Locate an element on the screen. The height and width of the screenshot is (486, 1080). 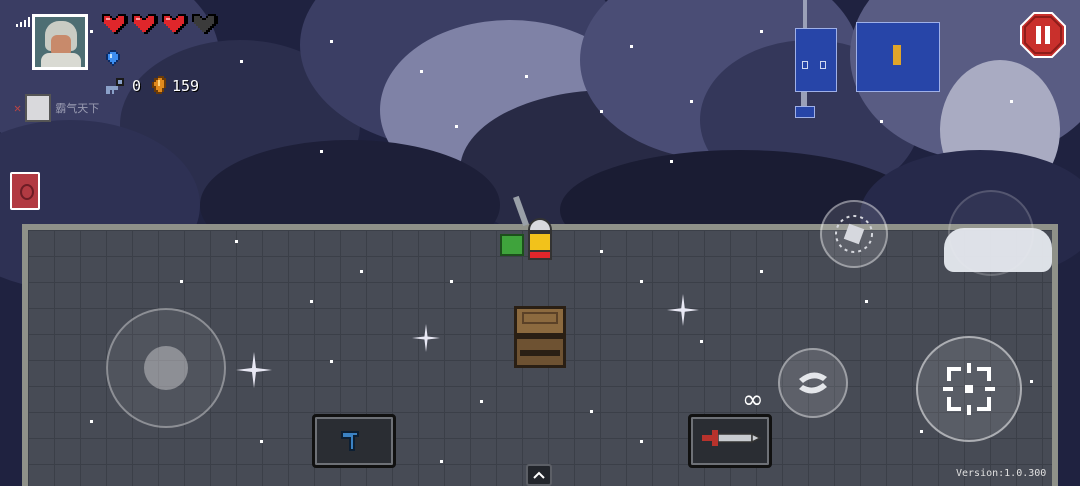
skill-icon is located at coordinates (854, 234).